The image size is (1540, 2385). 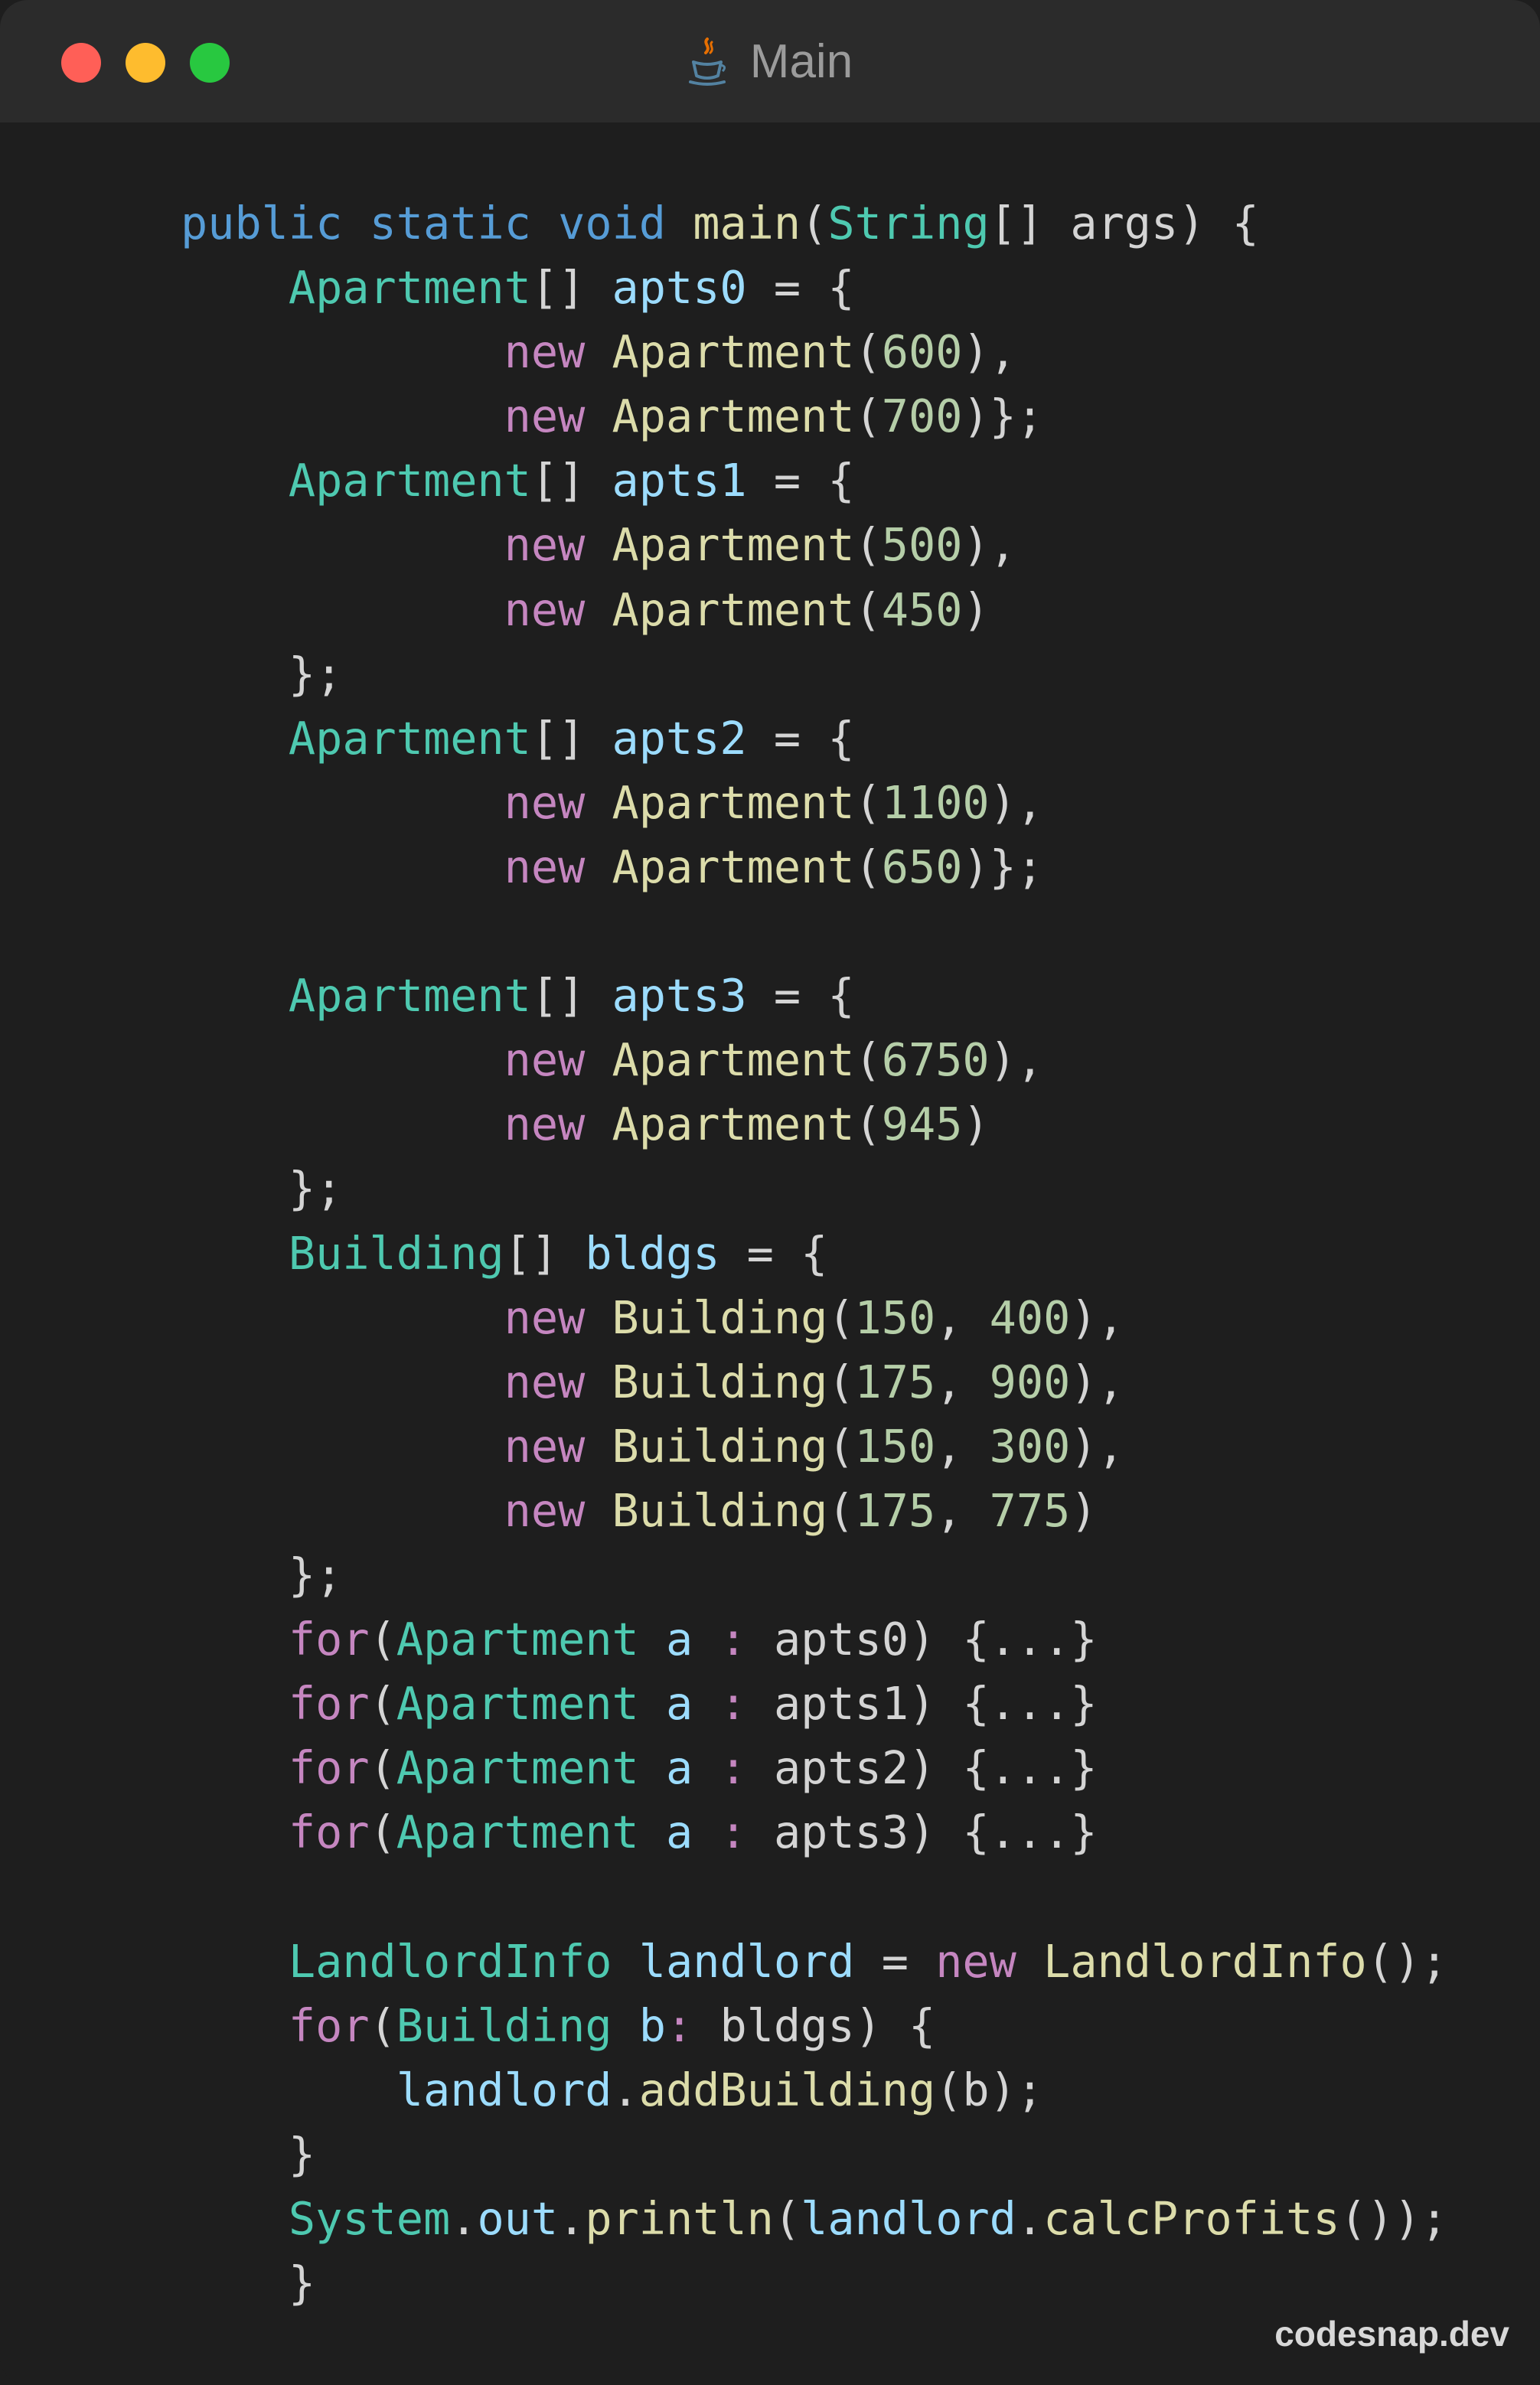 What do you see at coordinates (895, 1962) in the screenshot?
I see `code-token-plain: =` at bounding box center [895, 1962].